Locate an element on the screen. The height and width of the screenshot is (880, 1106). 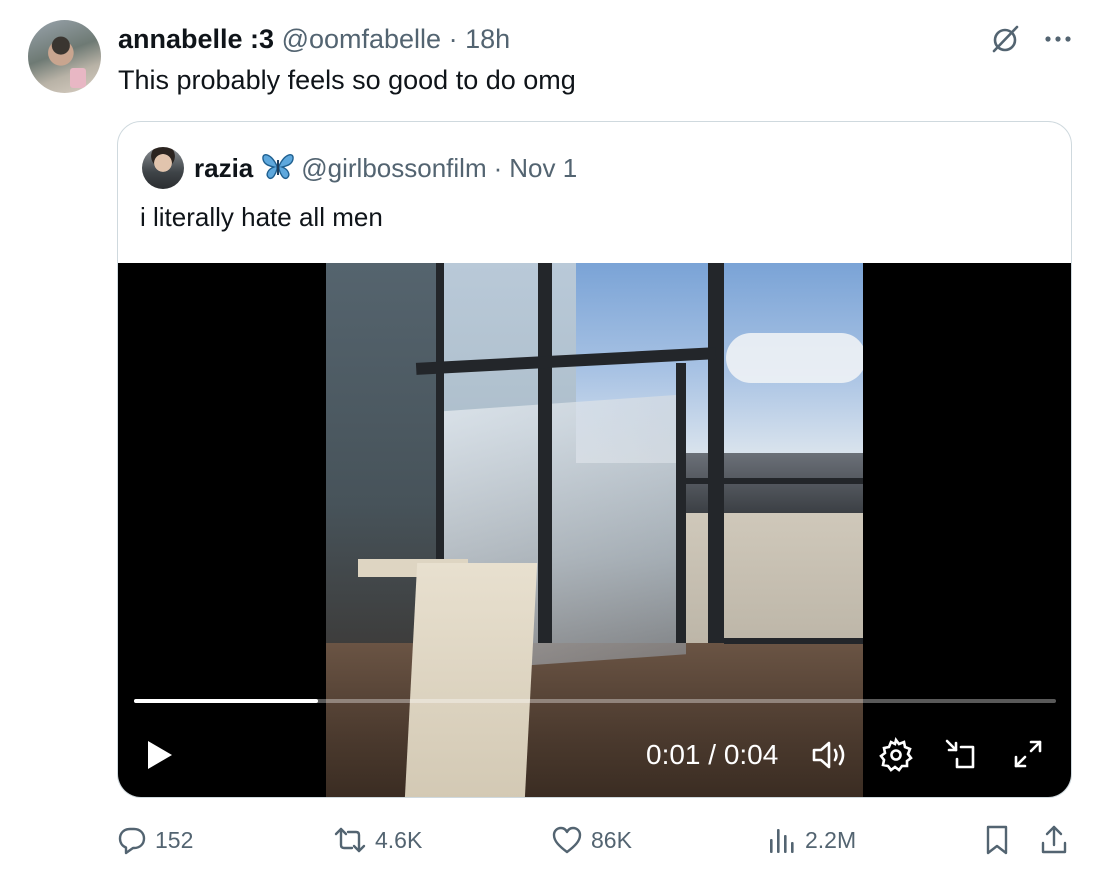
tweet-time: 18h is located at coordinates (487, 39).